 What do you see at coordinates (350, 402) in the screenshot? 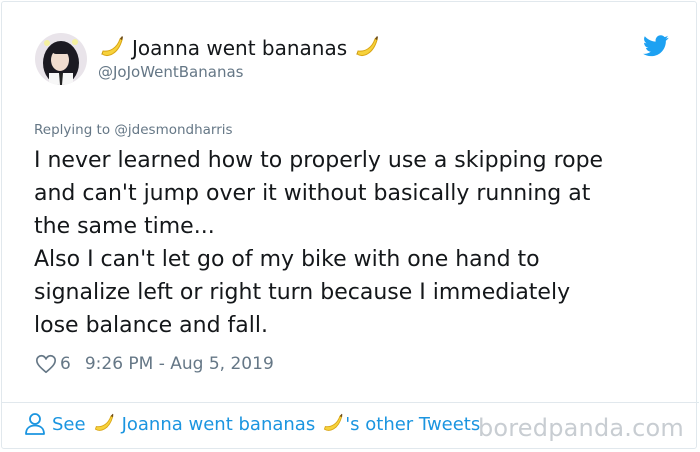
I see `divider` at bounding box center [350, 402].